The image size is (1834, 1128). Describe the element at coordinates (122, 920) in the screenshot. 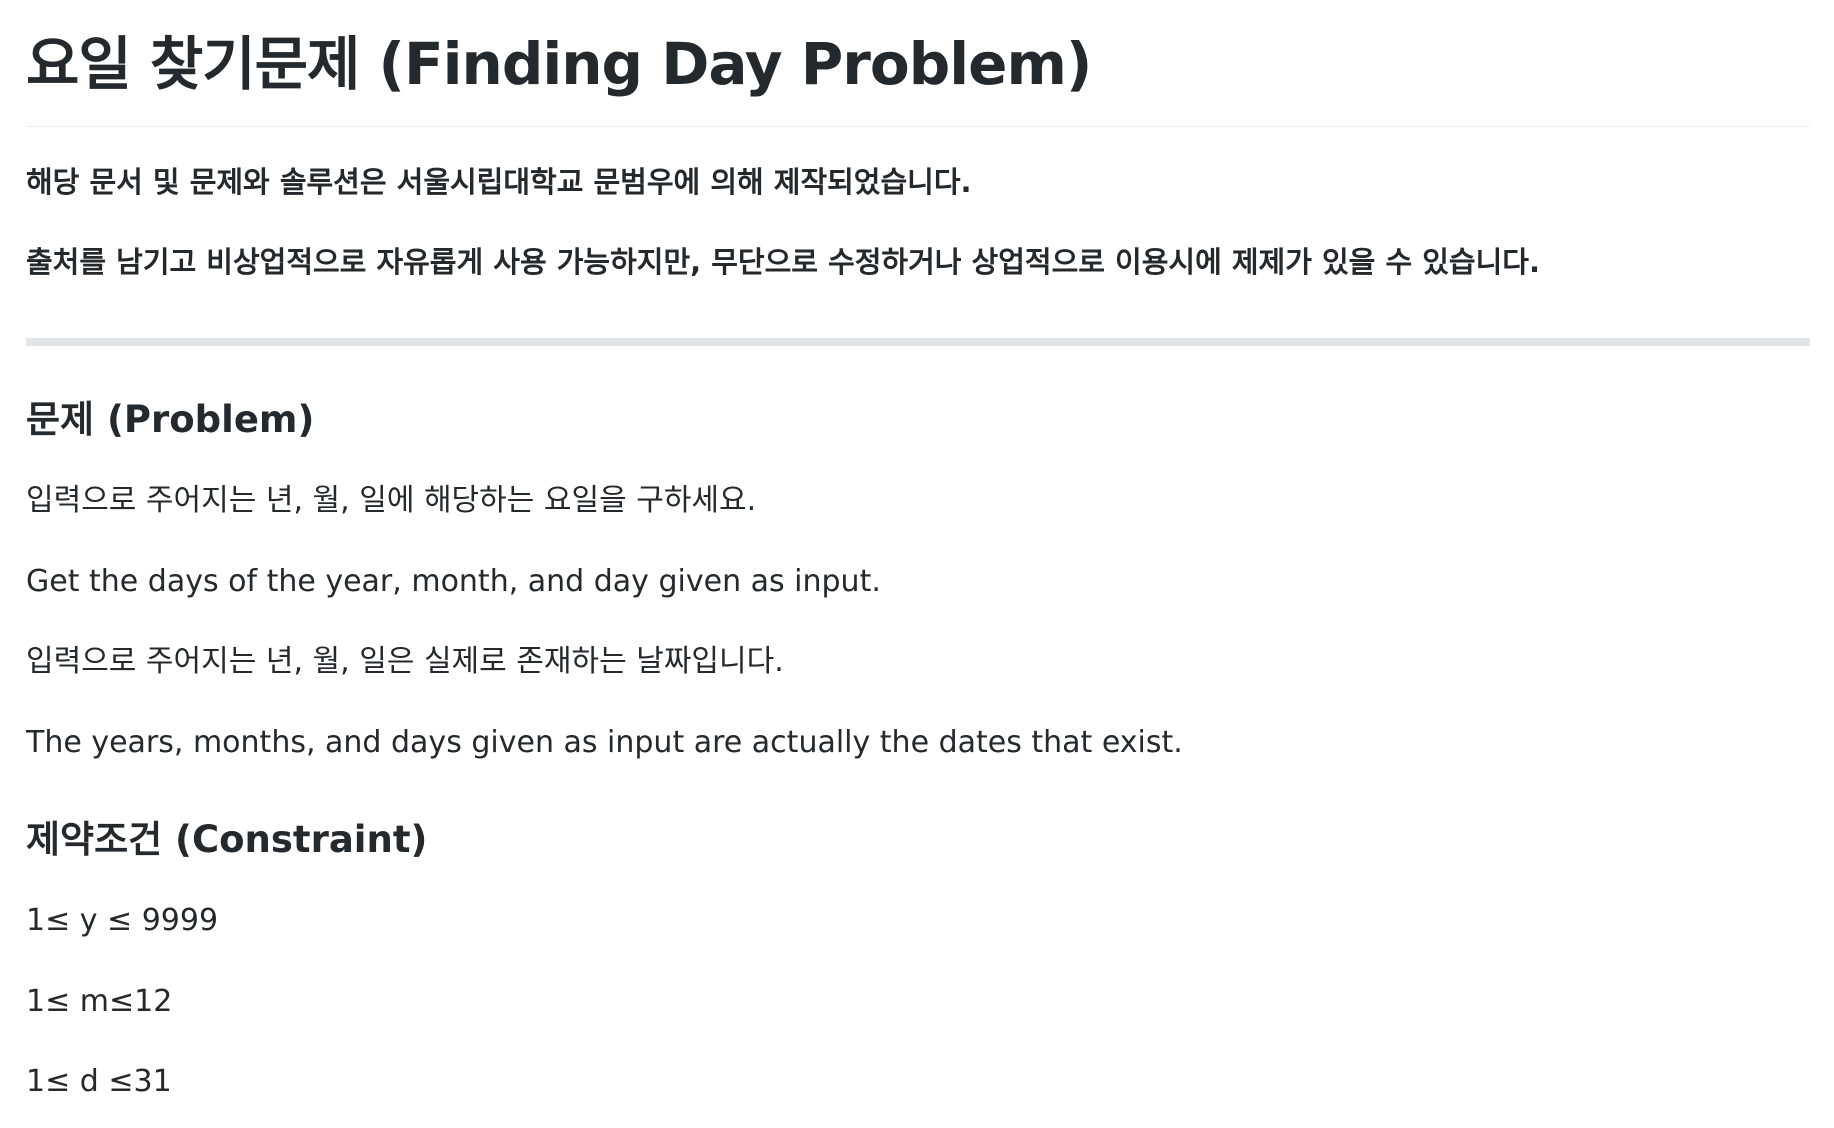

I see `constraint-year: 1≤ y ≤ 9999` at that location.